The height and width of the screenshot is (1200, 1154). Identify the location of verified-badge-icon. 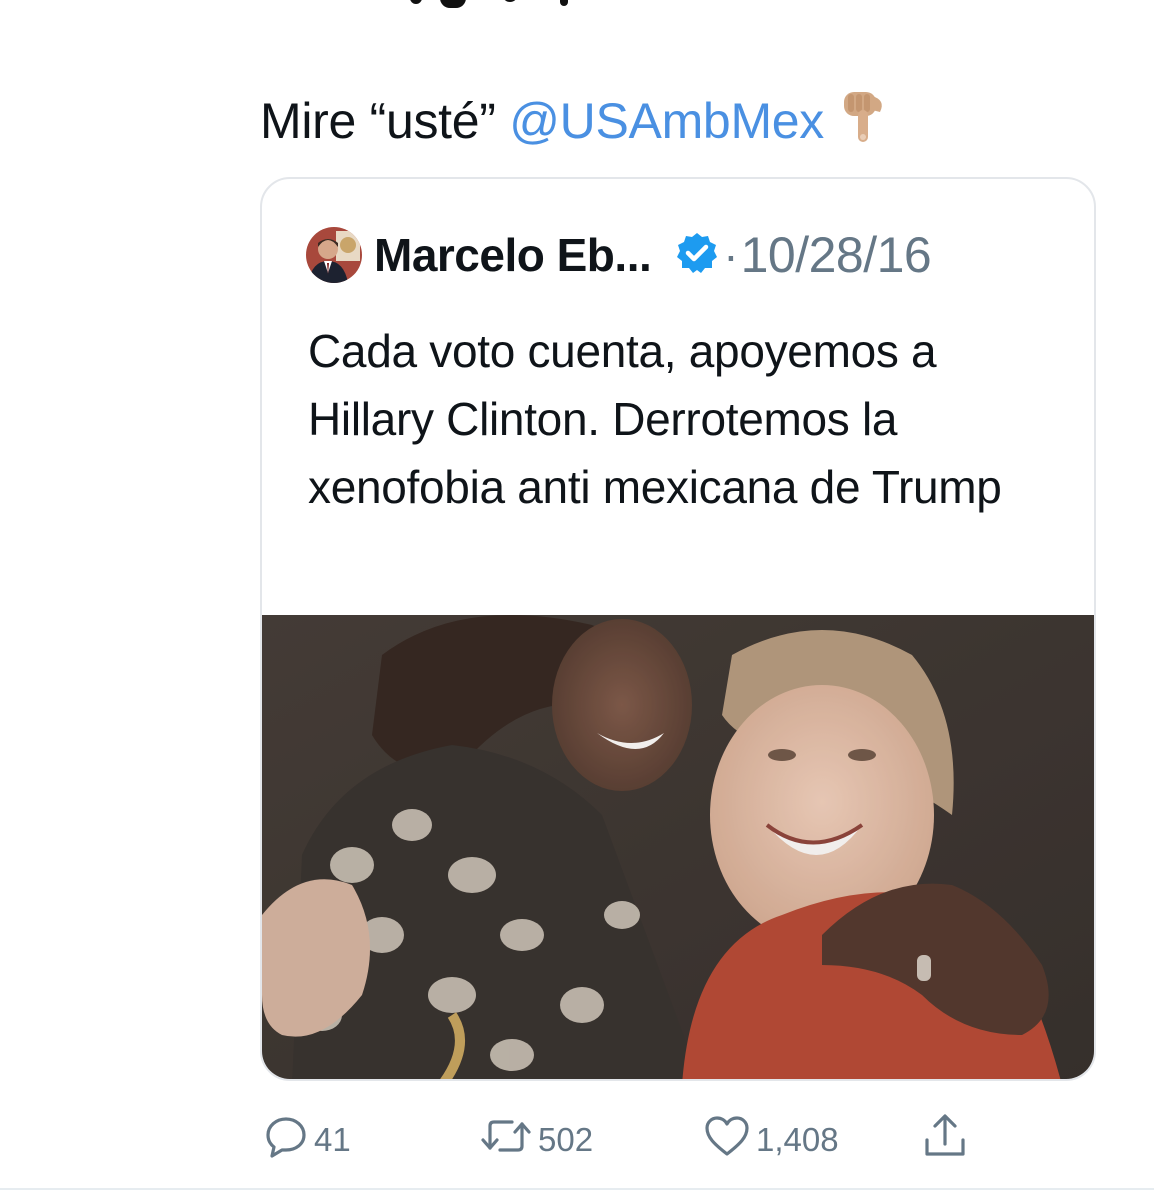
(697, 255).